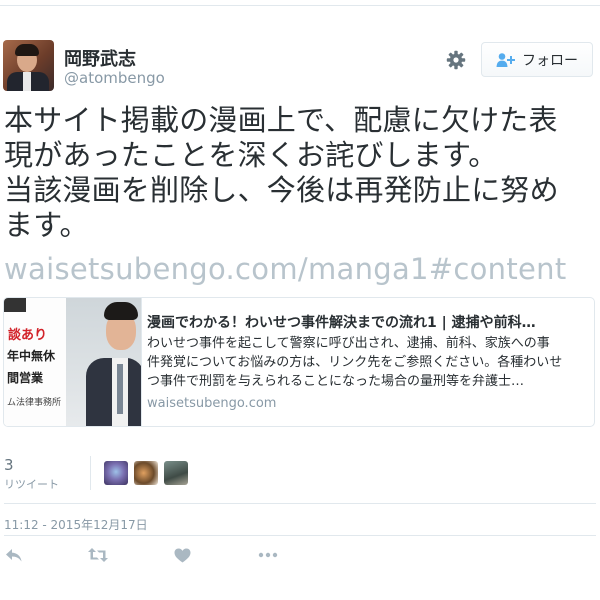  I want to click on follow-button: フォロー, so click(537, 59).